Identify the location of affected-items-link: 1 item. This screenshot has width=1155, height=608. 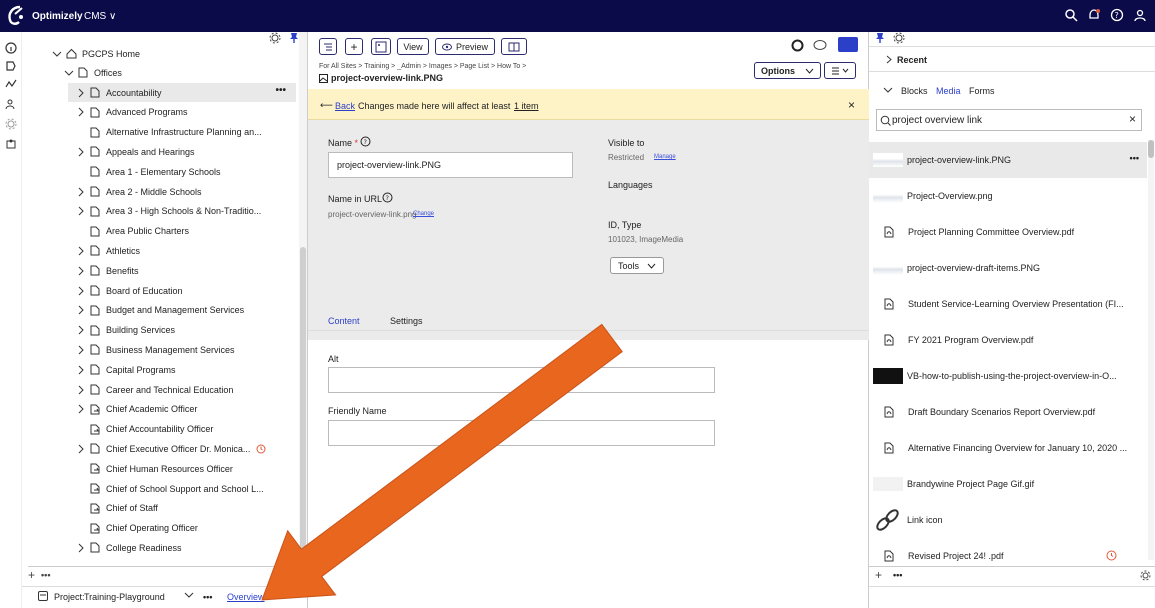
(526, 106).